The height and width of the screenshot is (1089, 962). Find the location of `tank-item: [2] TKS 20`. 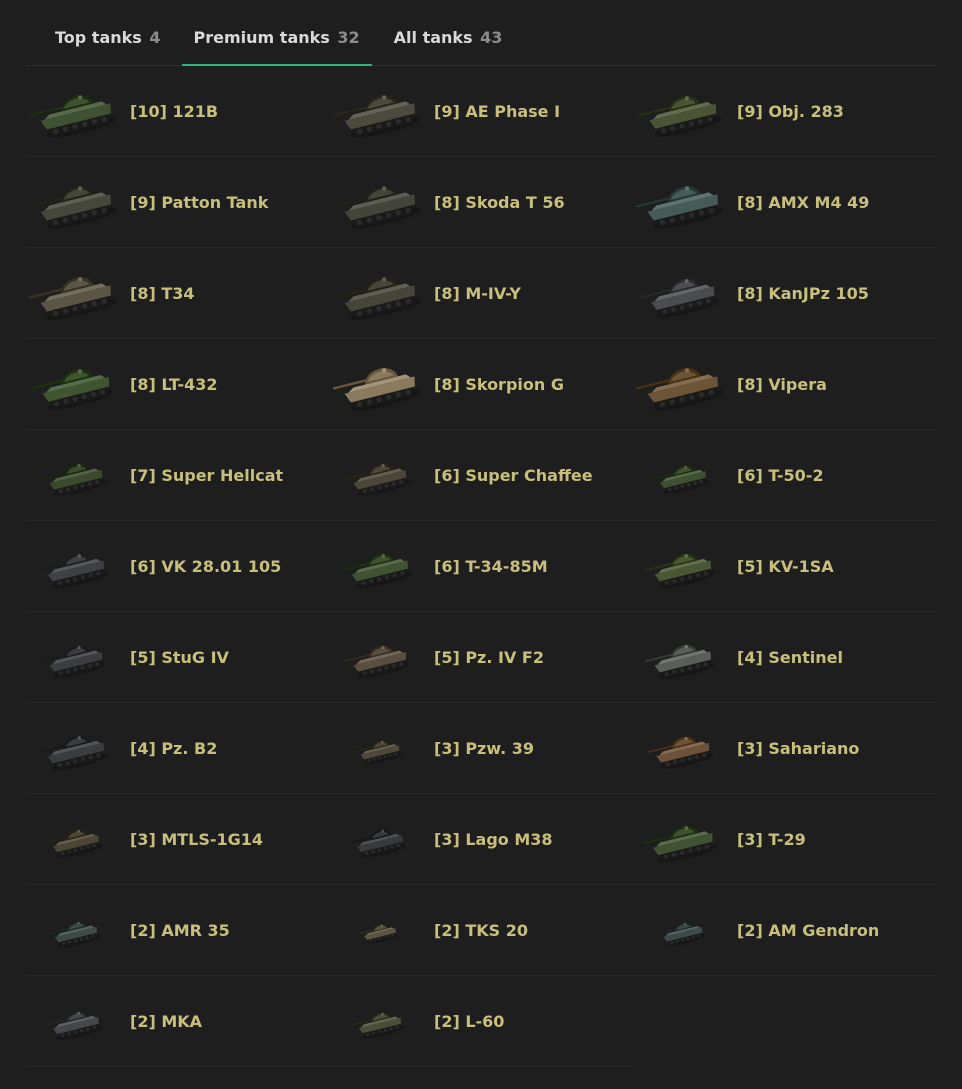

tank-item: [2] TKS 20 is located at coordinates (481, 930).